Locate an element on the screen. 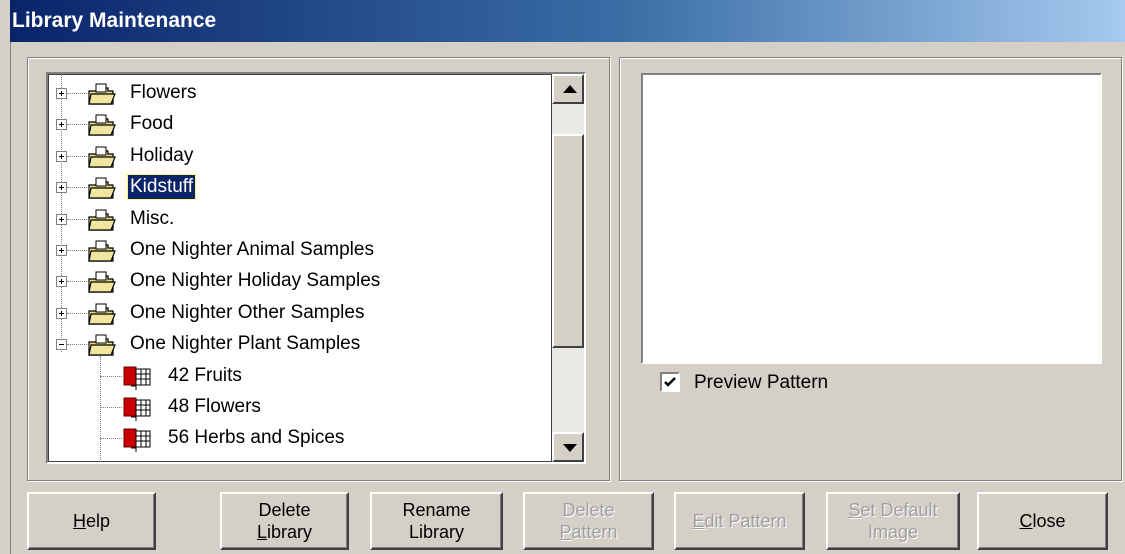 The image size is (1125, 554). set-default-image-button: Set Default Image is located at coordinates (893, 521).